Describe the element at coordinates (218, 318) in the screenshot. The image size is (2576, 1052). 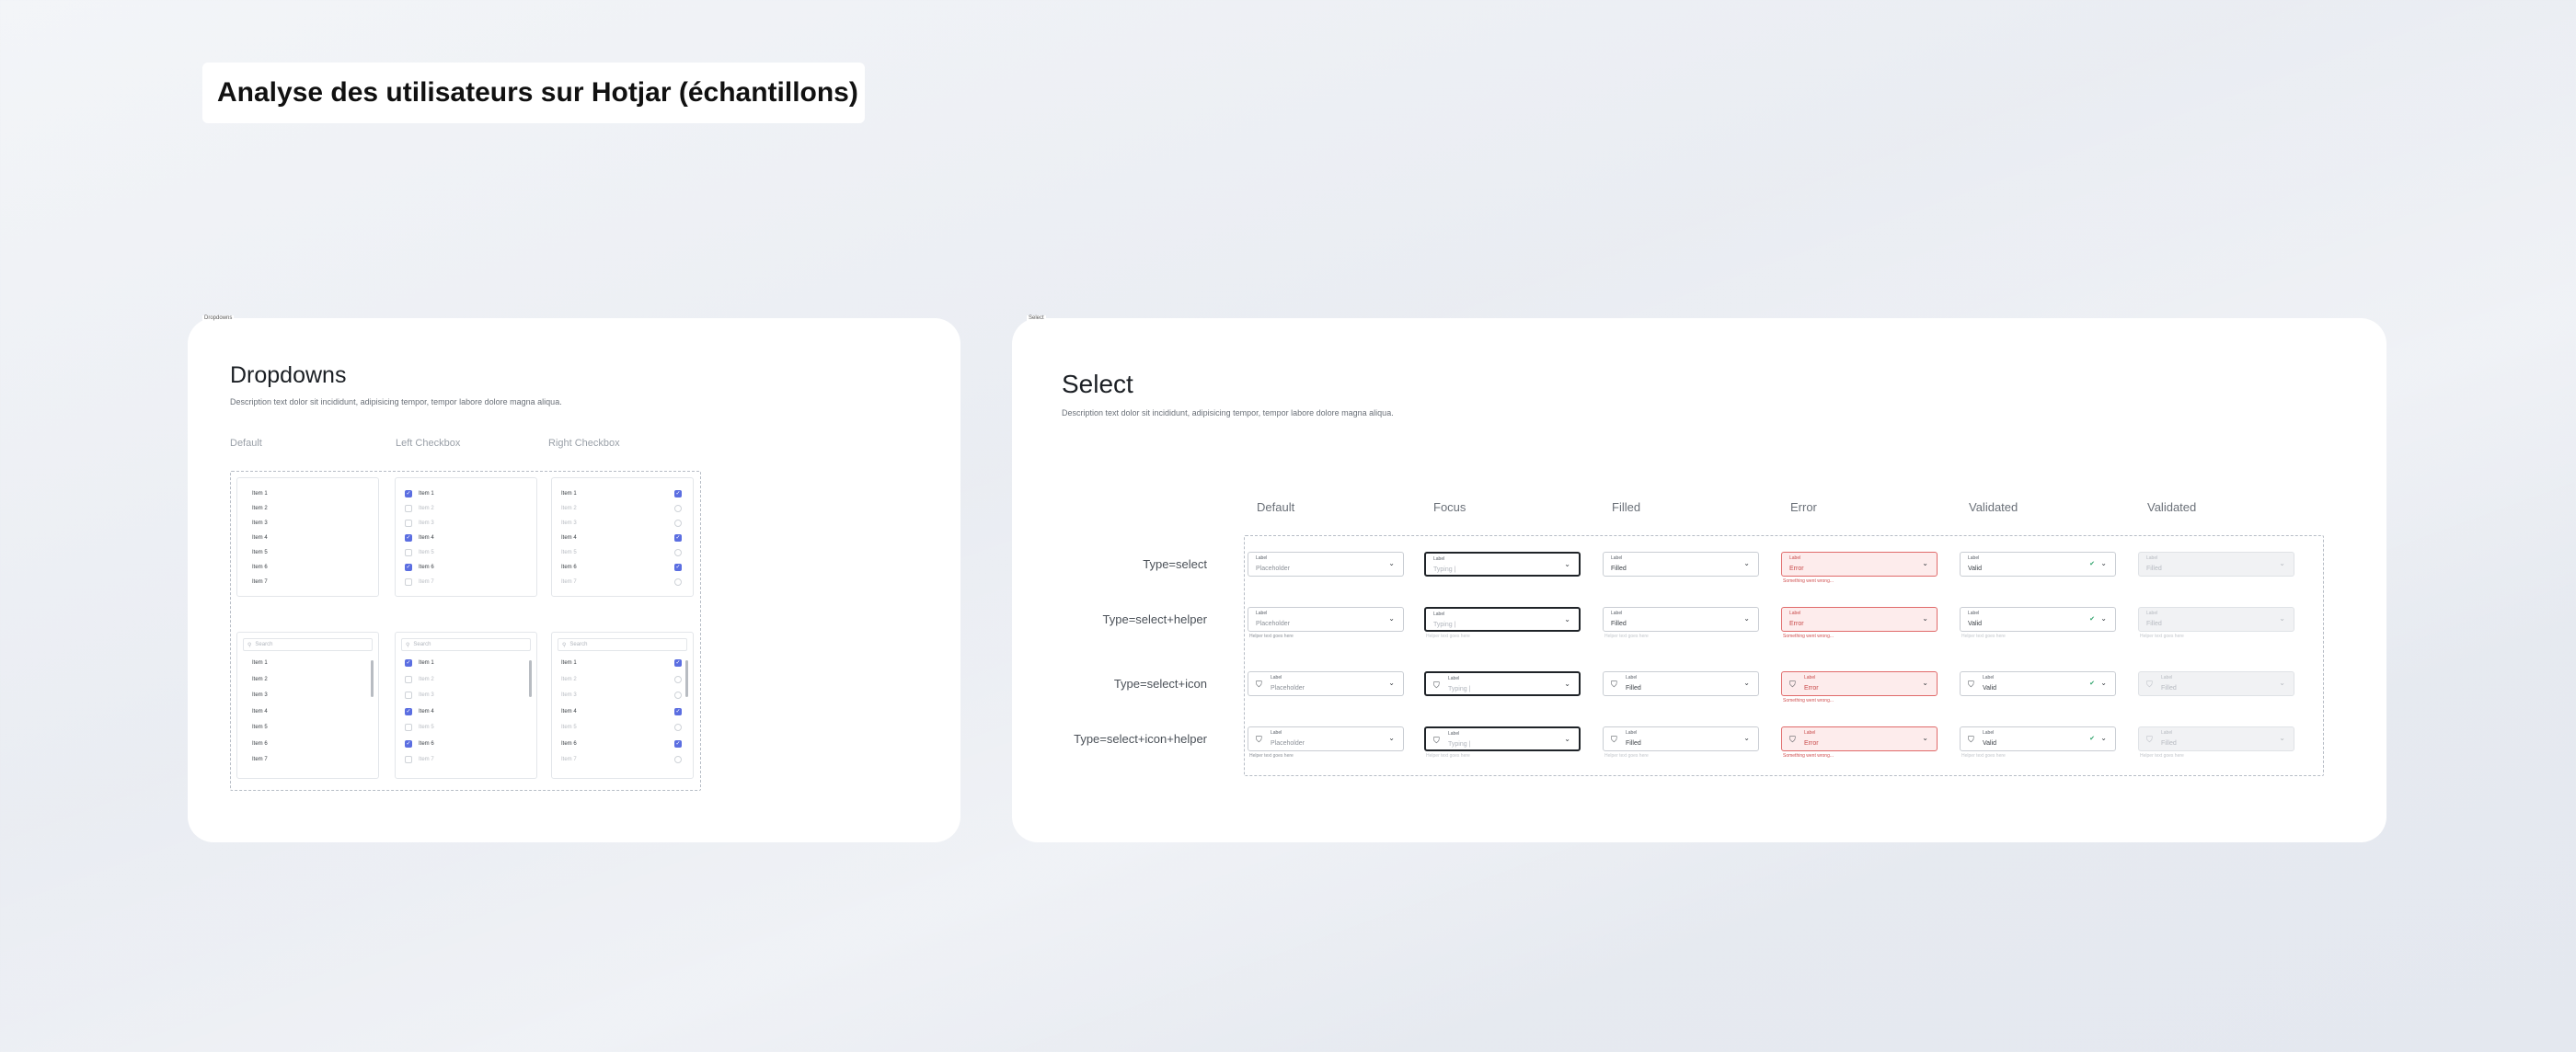
I see `frame-tag: Dropdowns` at that location.